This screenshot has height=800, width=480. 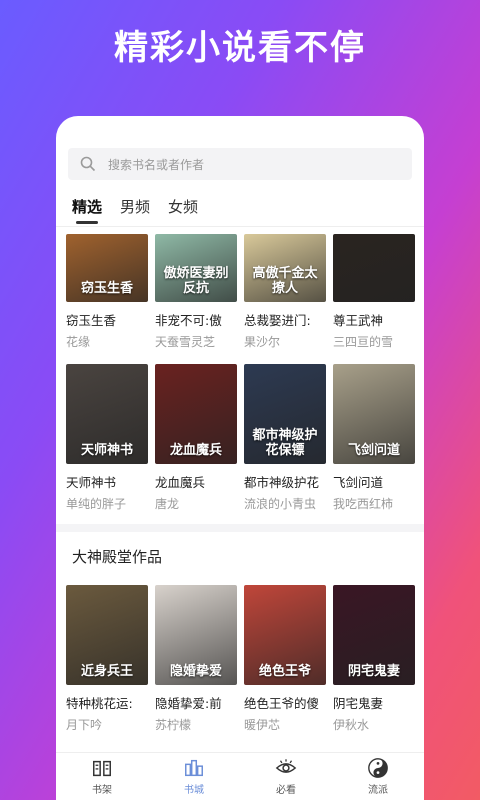 I want to click on book-title: 总裁娶进门:, so click(x=285, y=319).